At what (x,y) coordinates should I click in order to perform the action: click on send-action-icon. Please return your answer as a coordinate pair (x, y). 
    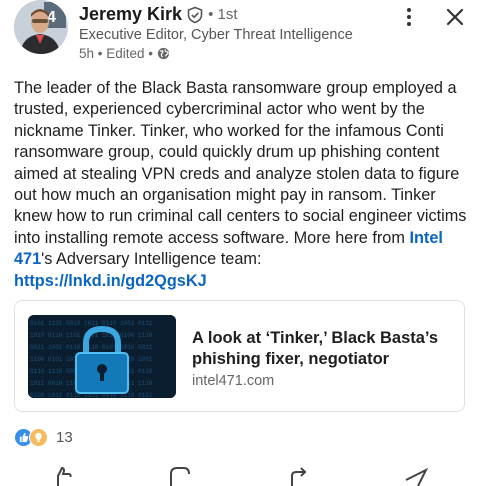
    Looking at the image, I should click on (416, 476).